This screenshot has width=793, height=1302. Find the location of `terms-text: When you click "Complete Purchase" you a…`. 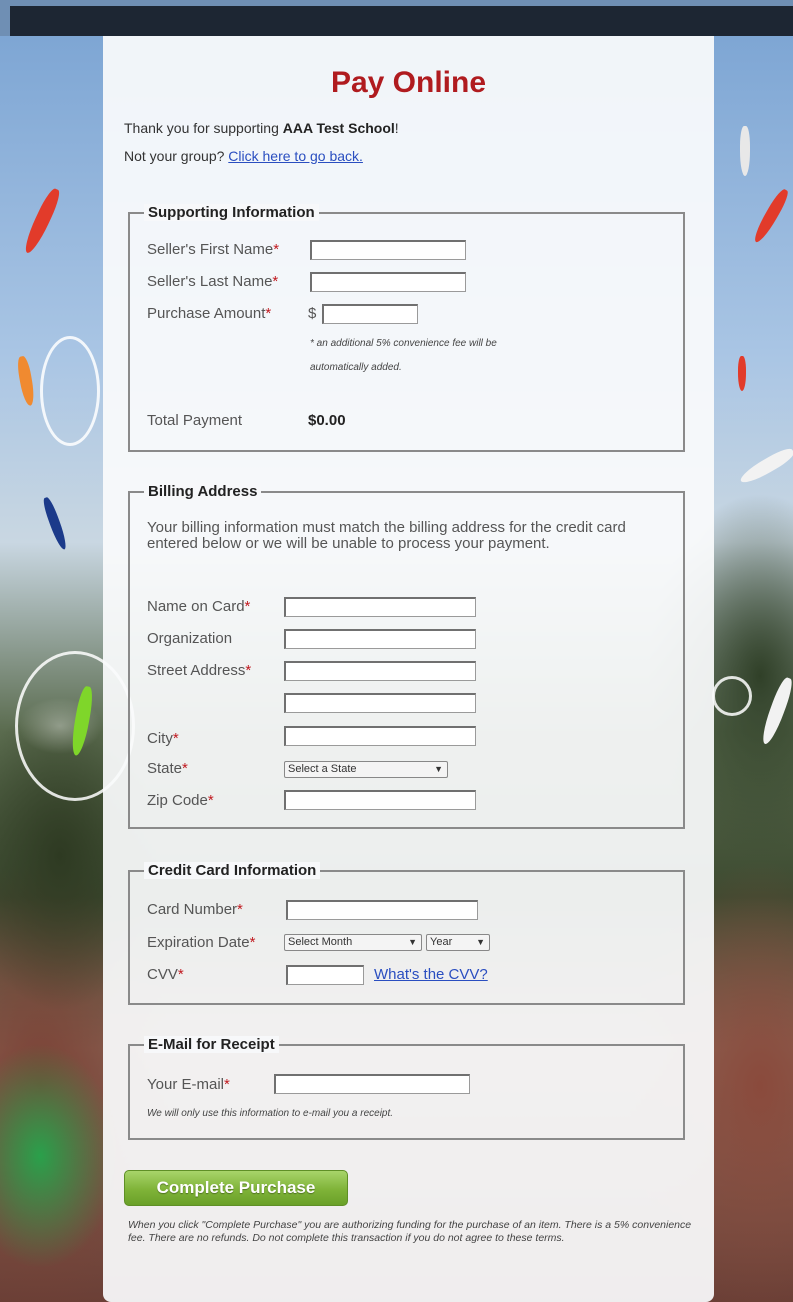

terms-text: When you click "Complete Purchase" you a… is located at coordinates (410, 1231).